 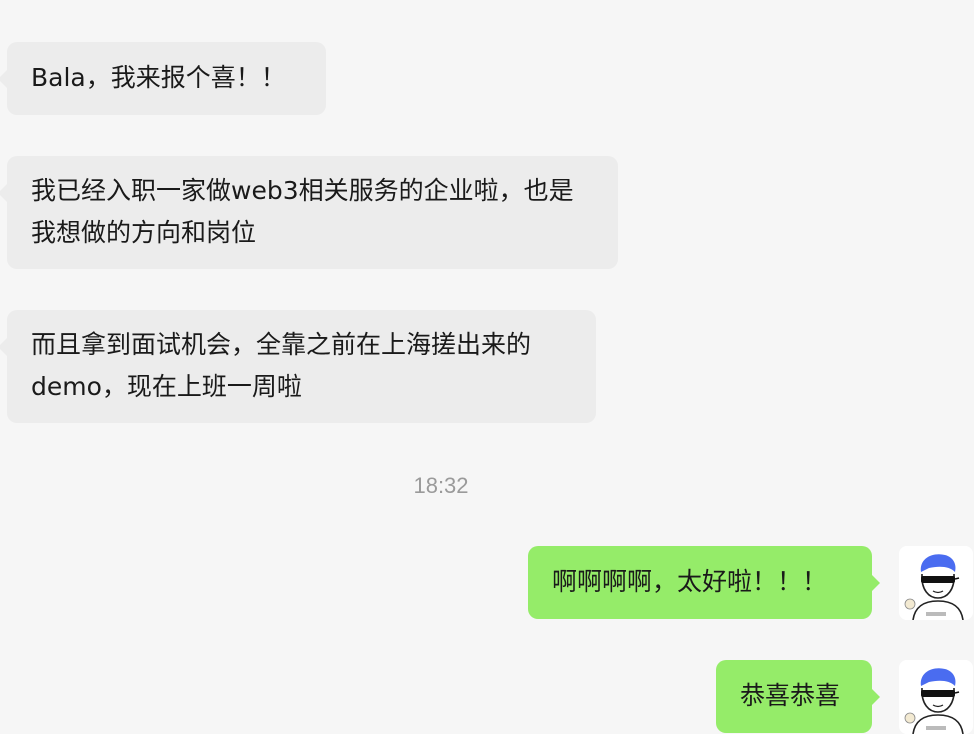 I want to click on incoming-message-bubble: 我已经入职一家做web3相关服务的企业啦，也是我想做的方向和岗位, so click(x=312, y=212).